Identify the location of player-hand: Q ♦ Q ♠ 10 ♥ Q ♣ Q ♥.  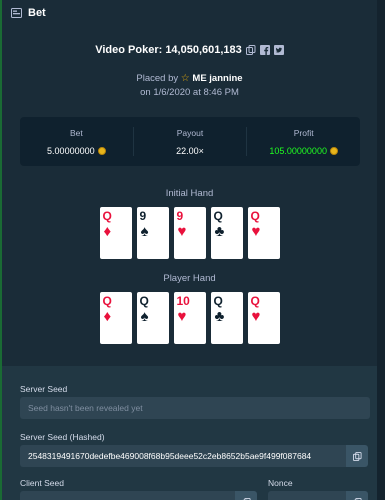
(189, 318).